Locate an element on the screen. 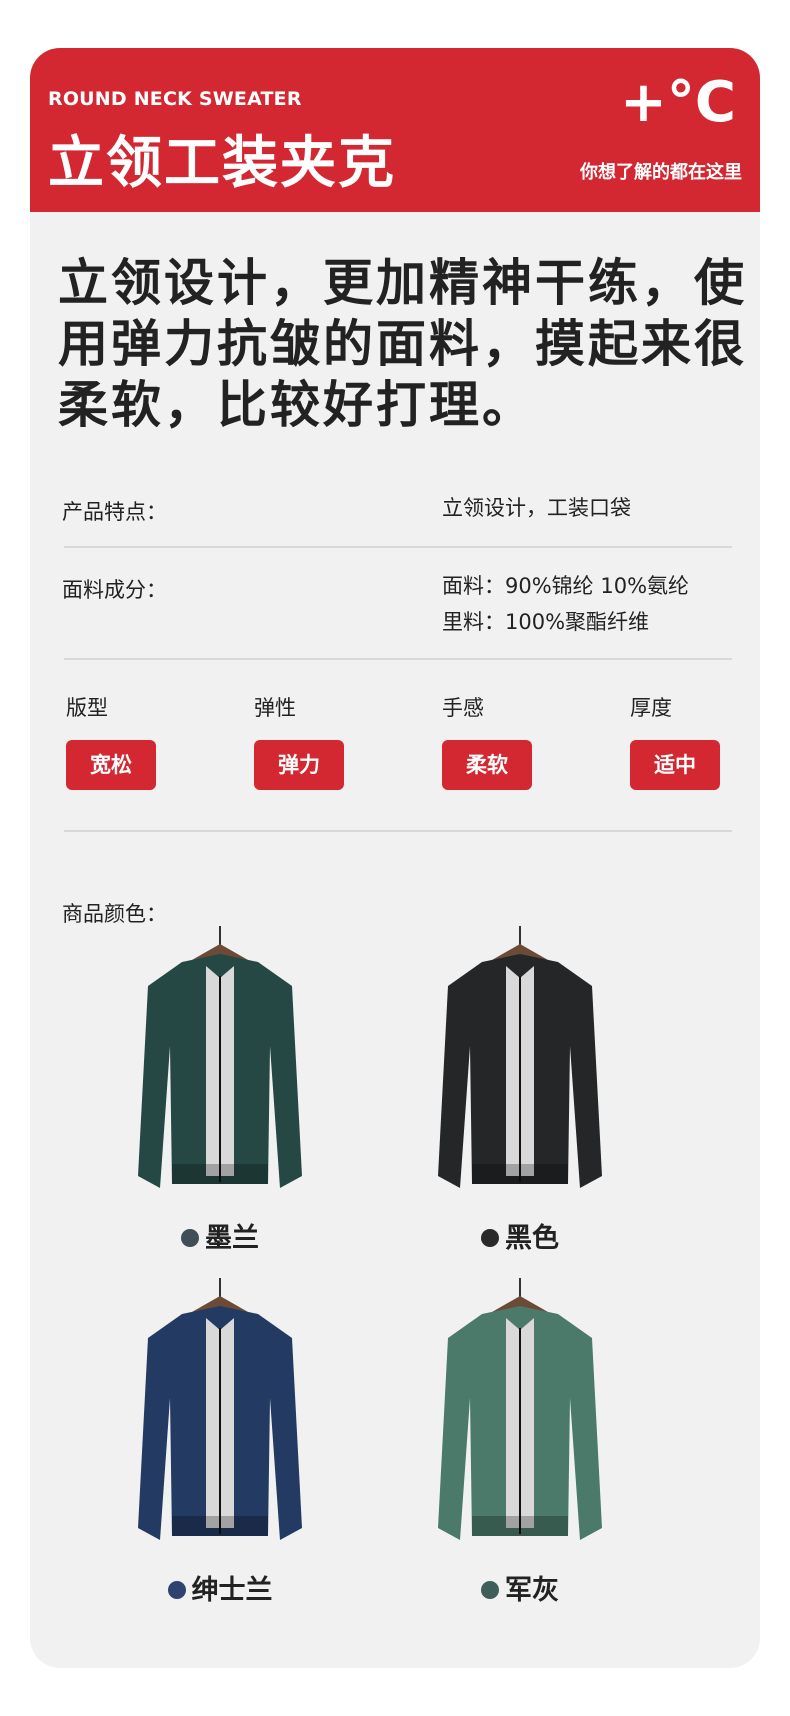  fabric-label: 面料成分： is located at coordinates (114, 590).